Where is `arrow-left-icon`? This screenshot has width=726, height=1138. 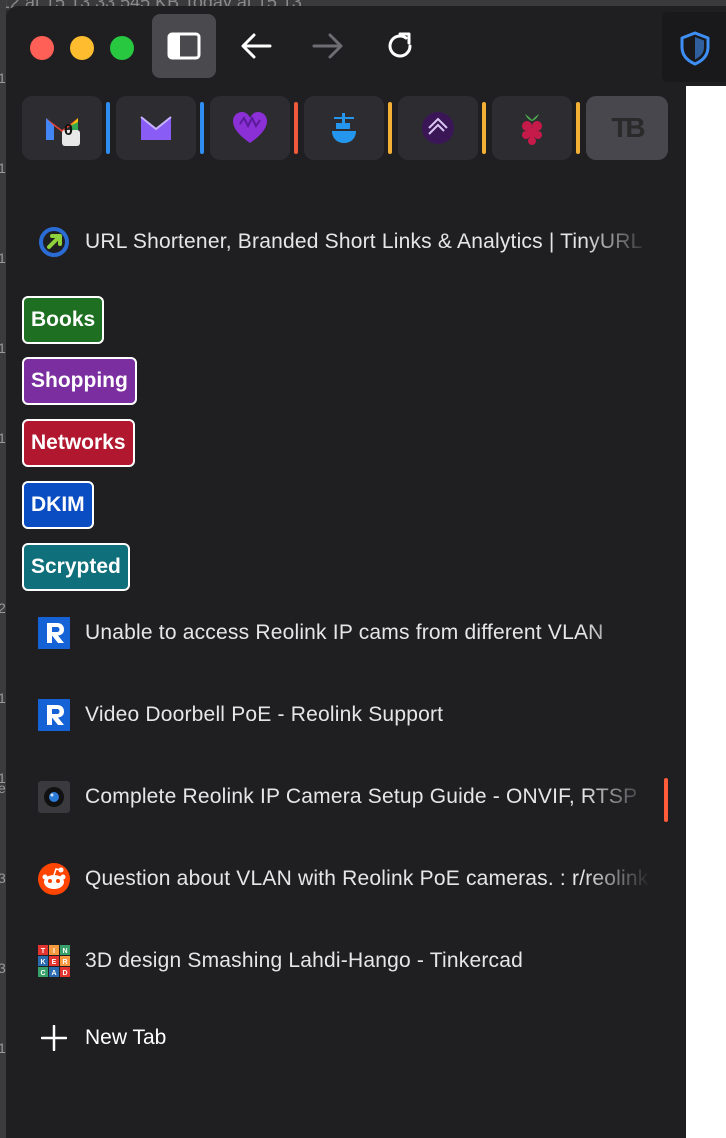
arrow-left-icon is located at coordinates (256, 46).